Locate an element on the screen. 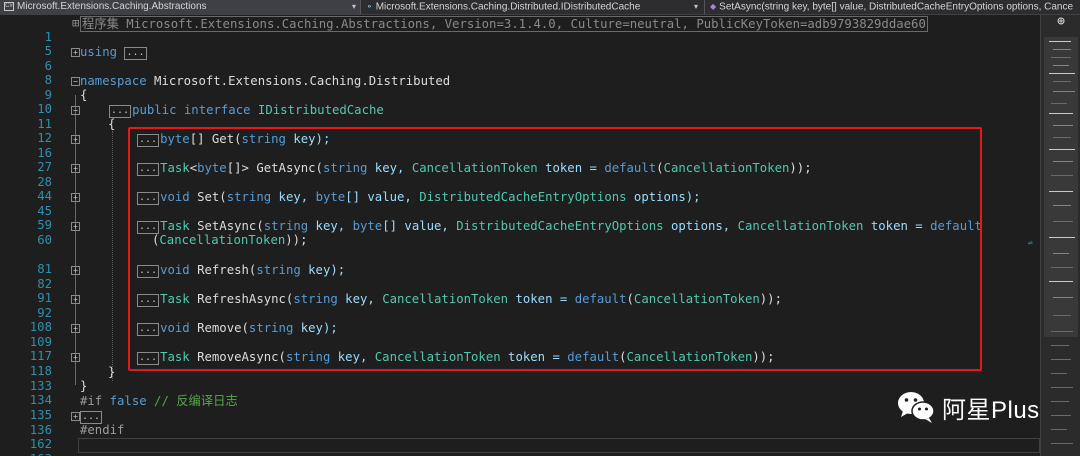 This screenshot has width=1080, height=456. public-keyword: public is located at coordinates (154, 110).